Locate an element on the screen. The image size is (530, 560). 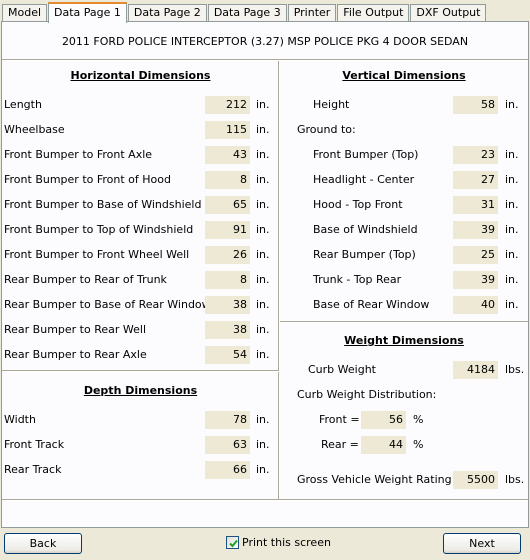
curb-weight-value: 4184 is located at coordinates (475, 370).